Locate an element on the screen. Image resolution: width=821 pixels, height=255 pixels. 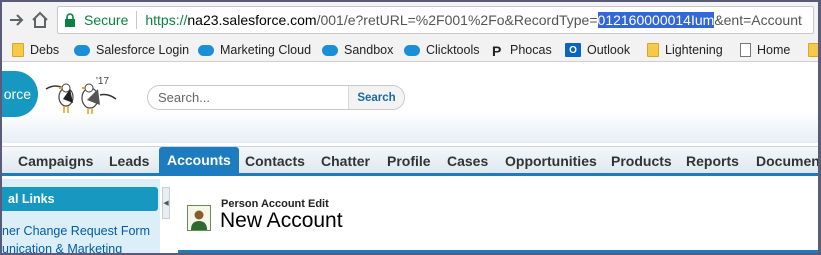
tab-reports: Reports is located at coordinates (712, 161).